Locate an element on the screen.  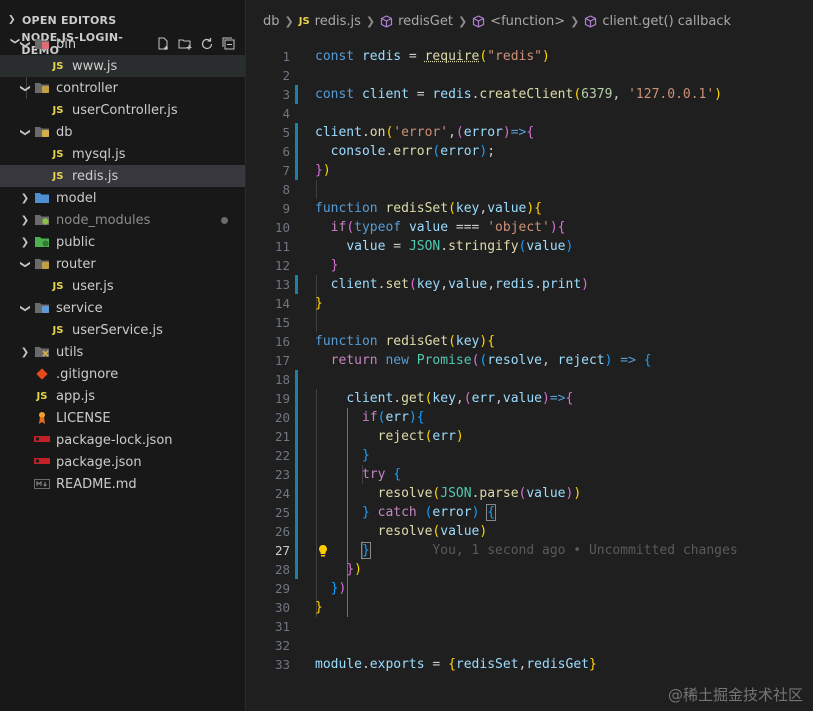
tree-file-userservice-js: JS userService.js is located at coordinates (122, 330).